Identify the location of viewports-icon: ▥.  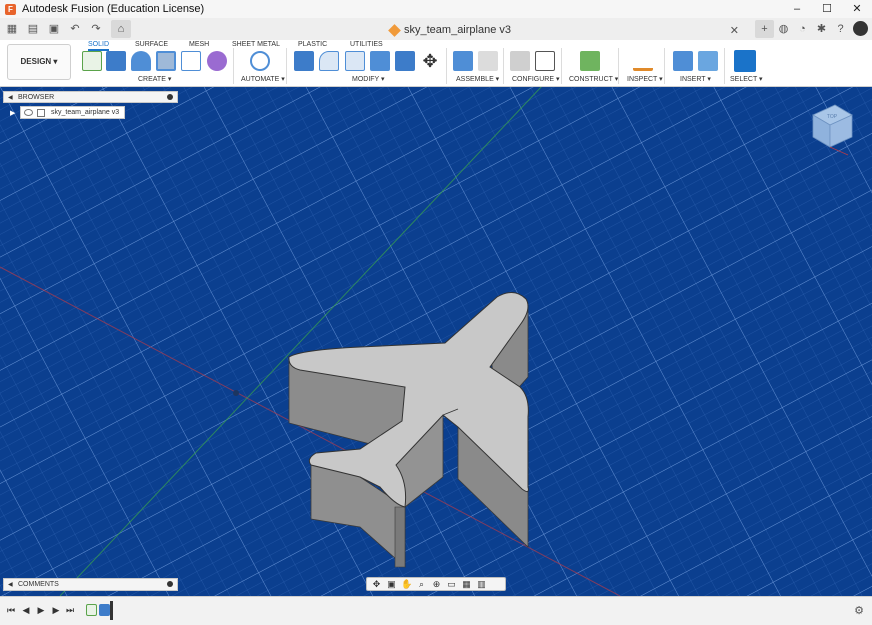
(481, 584).